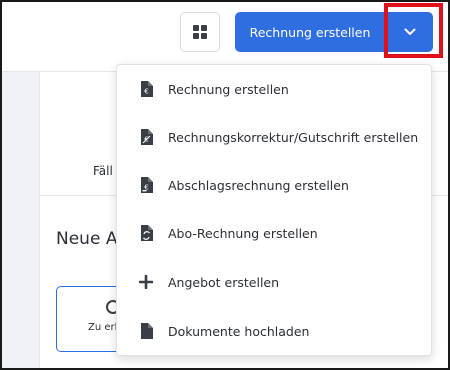 The height and width of the screenshot is (370, 450). I want to click on section-heading-partial: Neue A, so click(87, 239).